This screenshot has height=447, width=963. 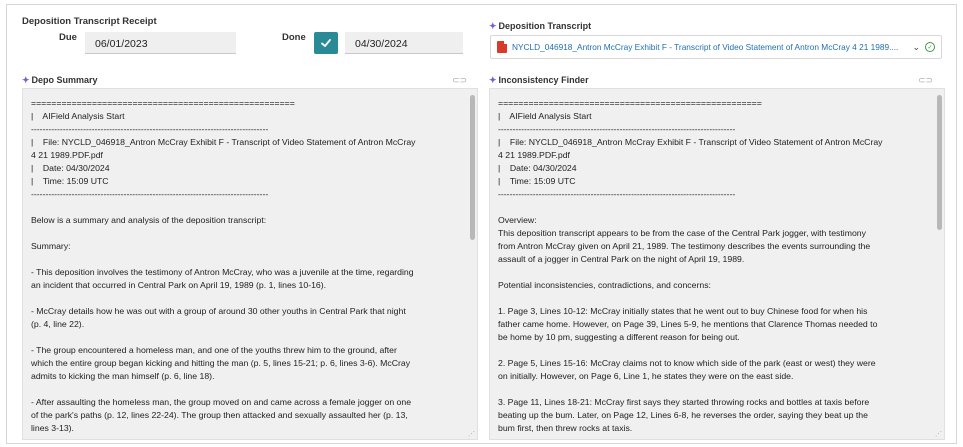 What do you see at coordinates (939, 162) in the screenshot?
I see `inconsistency-finder-scrollbar` at bounding box center [939, 162].